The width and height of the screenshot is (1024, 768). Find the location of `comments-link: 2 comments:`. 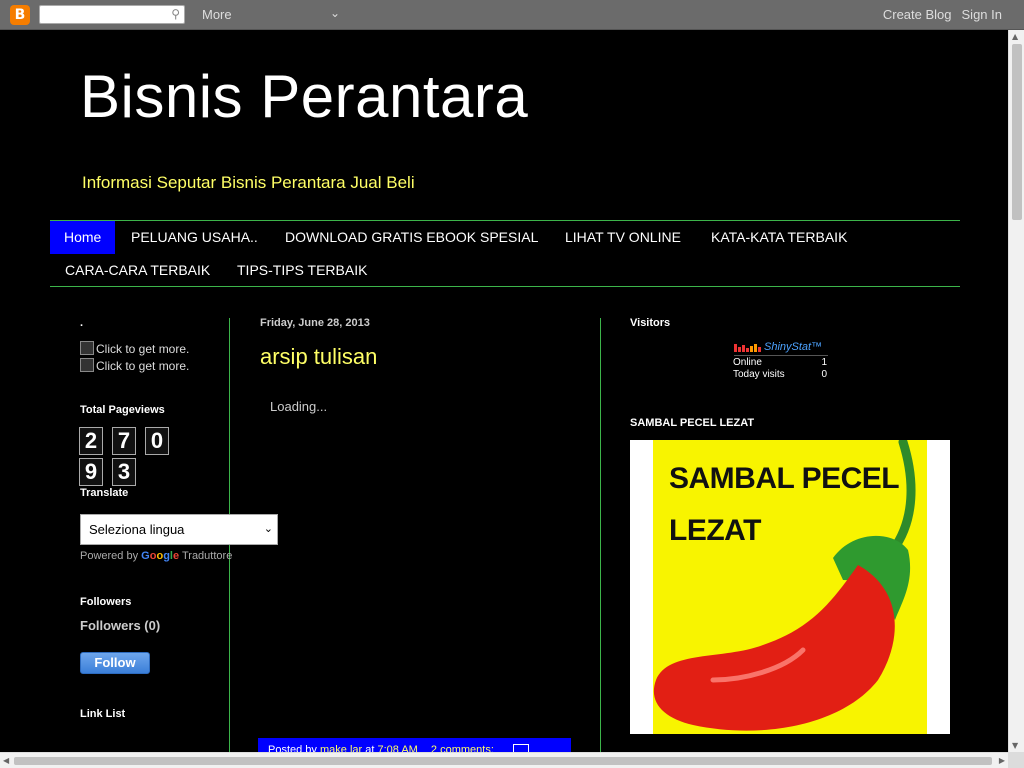

comments-link: 2 comments: is located at coordinates (462, 748).